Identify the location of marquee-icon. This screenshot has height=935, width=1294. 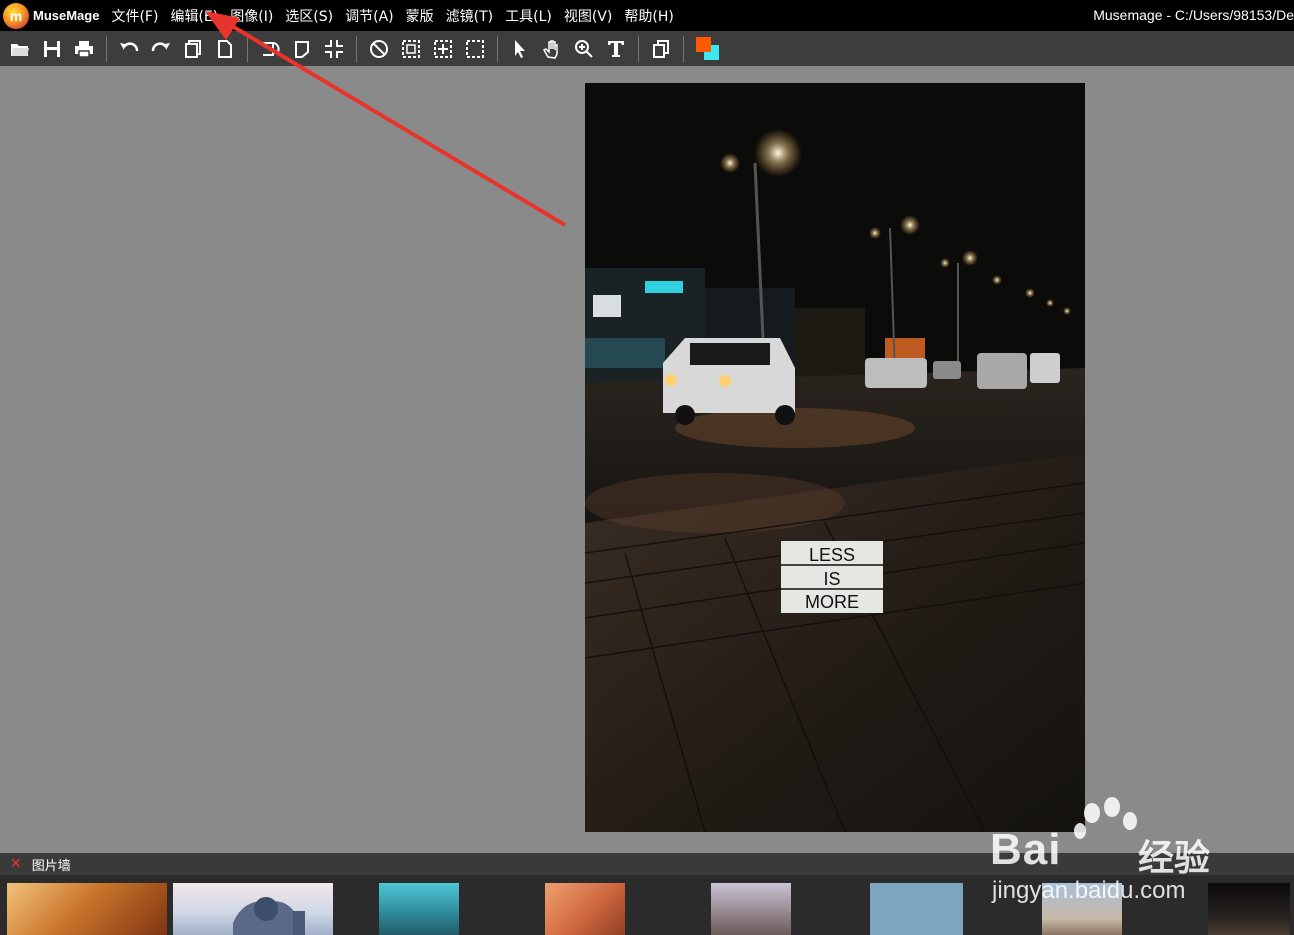
(475, 48).